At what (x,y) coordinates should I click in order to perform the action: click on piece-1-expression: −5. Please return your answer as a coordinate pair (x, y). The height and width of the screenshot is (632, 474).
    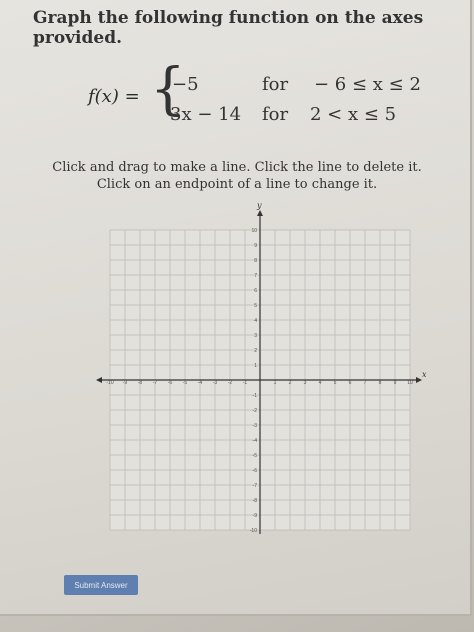
    Looking at the image, I should click on (185, 84).